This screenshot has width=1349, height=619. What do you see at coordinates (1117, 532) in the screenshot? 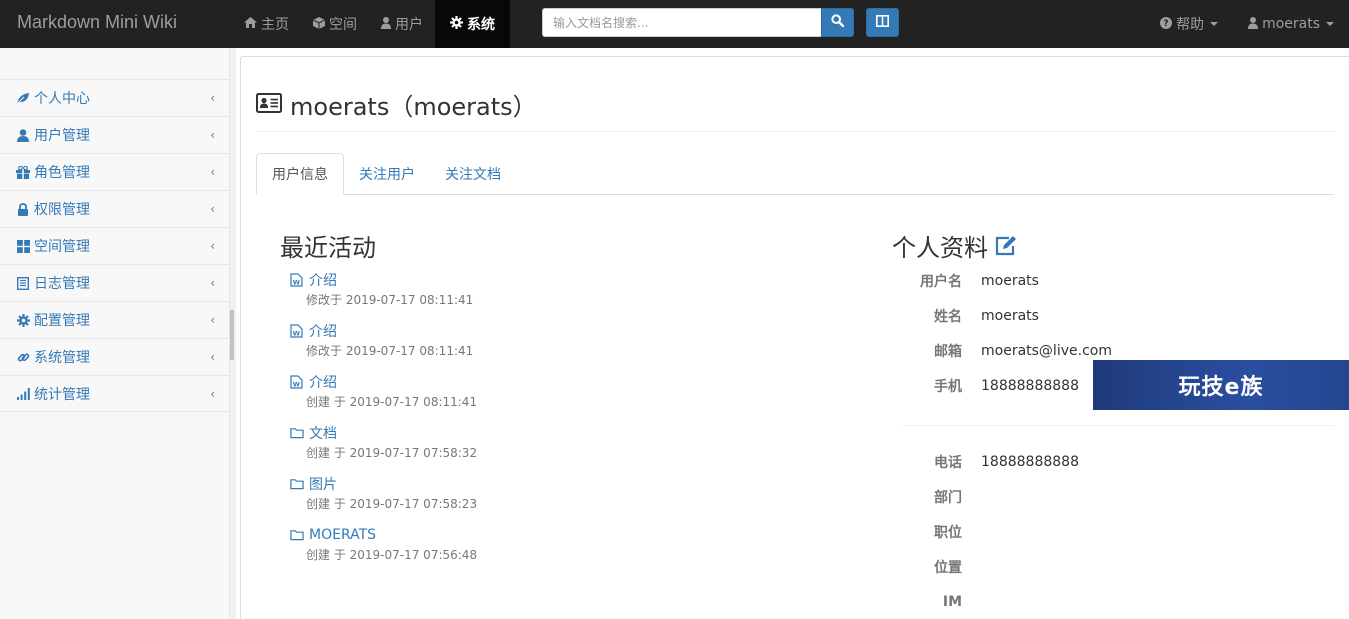
I see `profile-row: 职位` at bounding box center [1117, 532].